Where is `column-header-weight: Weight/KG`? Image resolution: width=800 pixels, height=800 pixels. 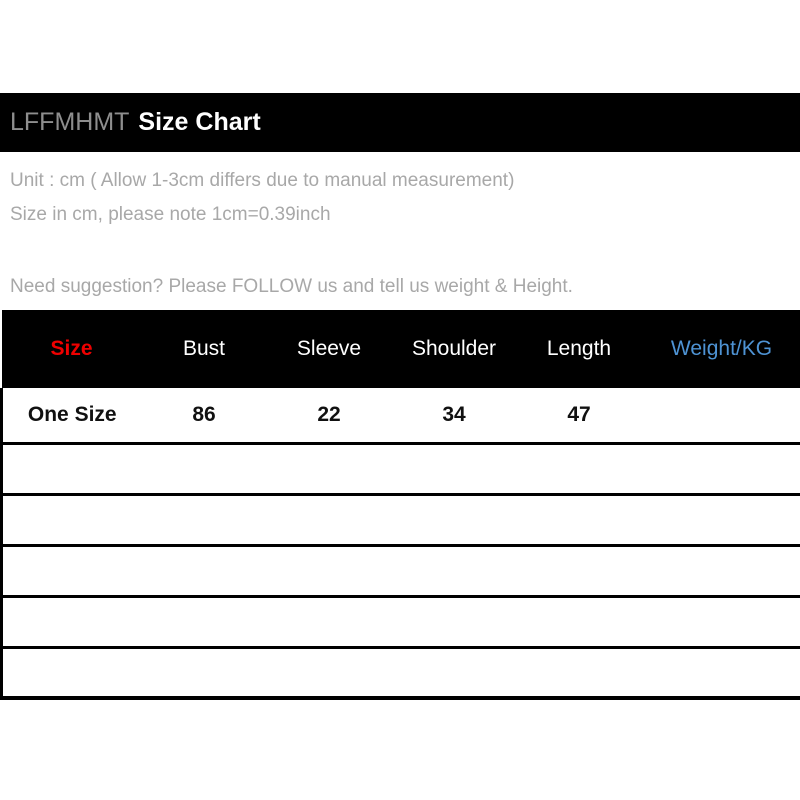 column-header-weight: Weight/KG is located at coordinates (721, 348).